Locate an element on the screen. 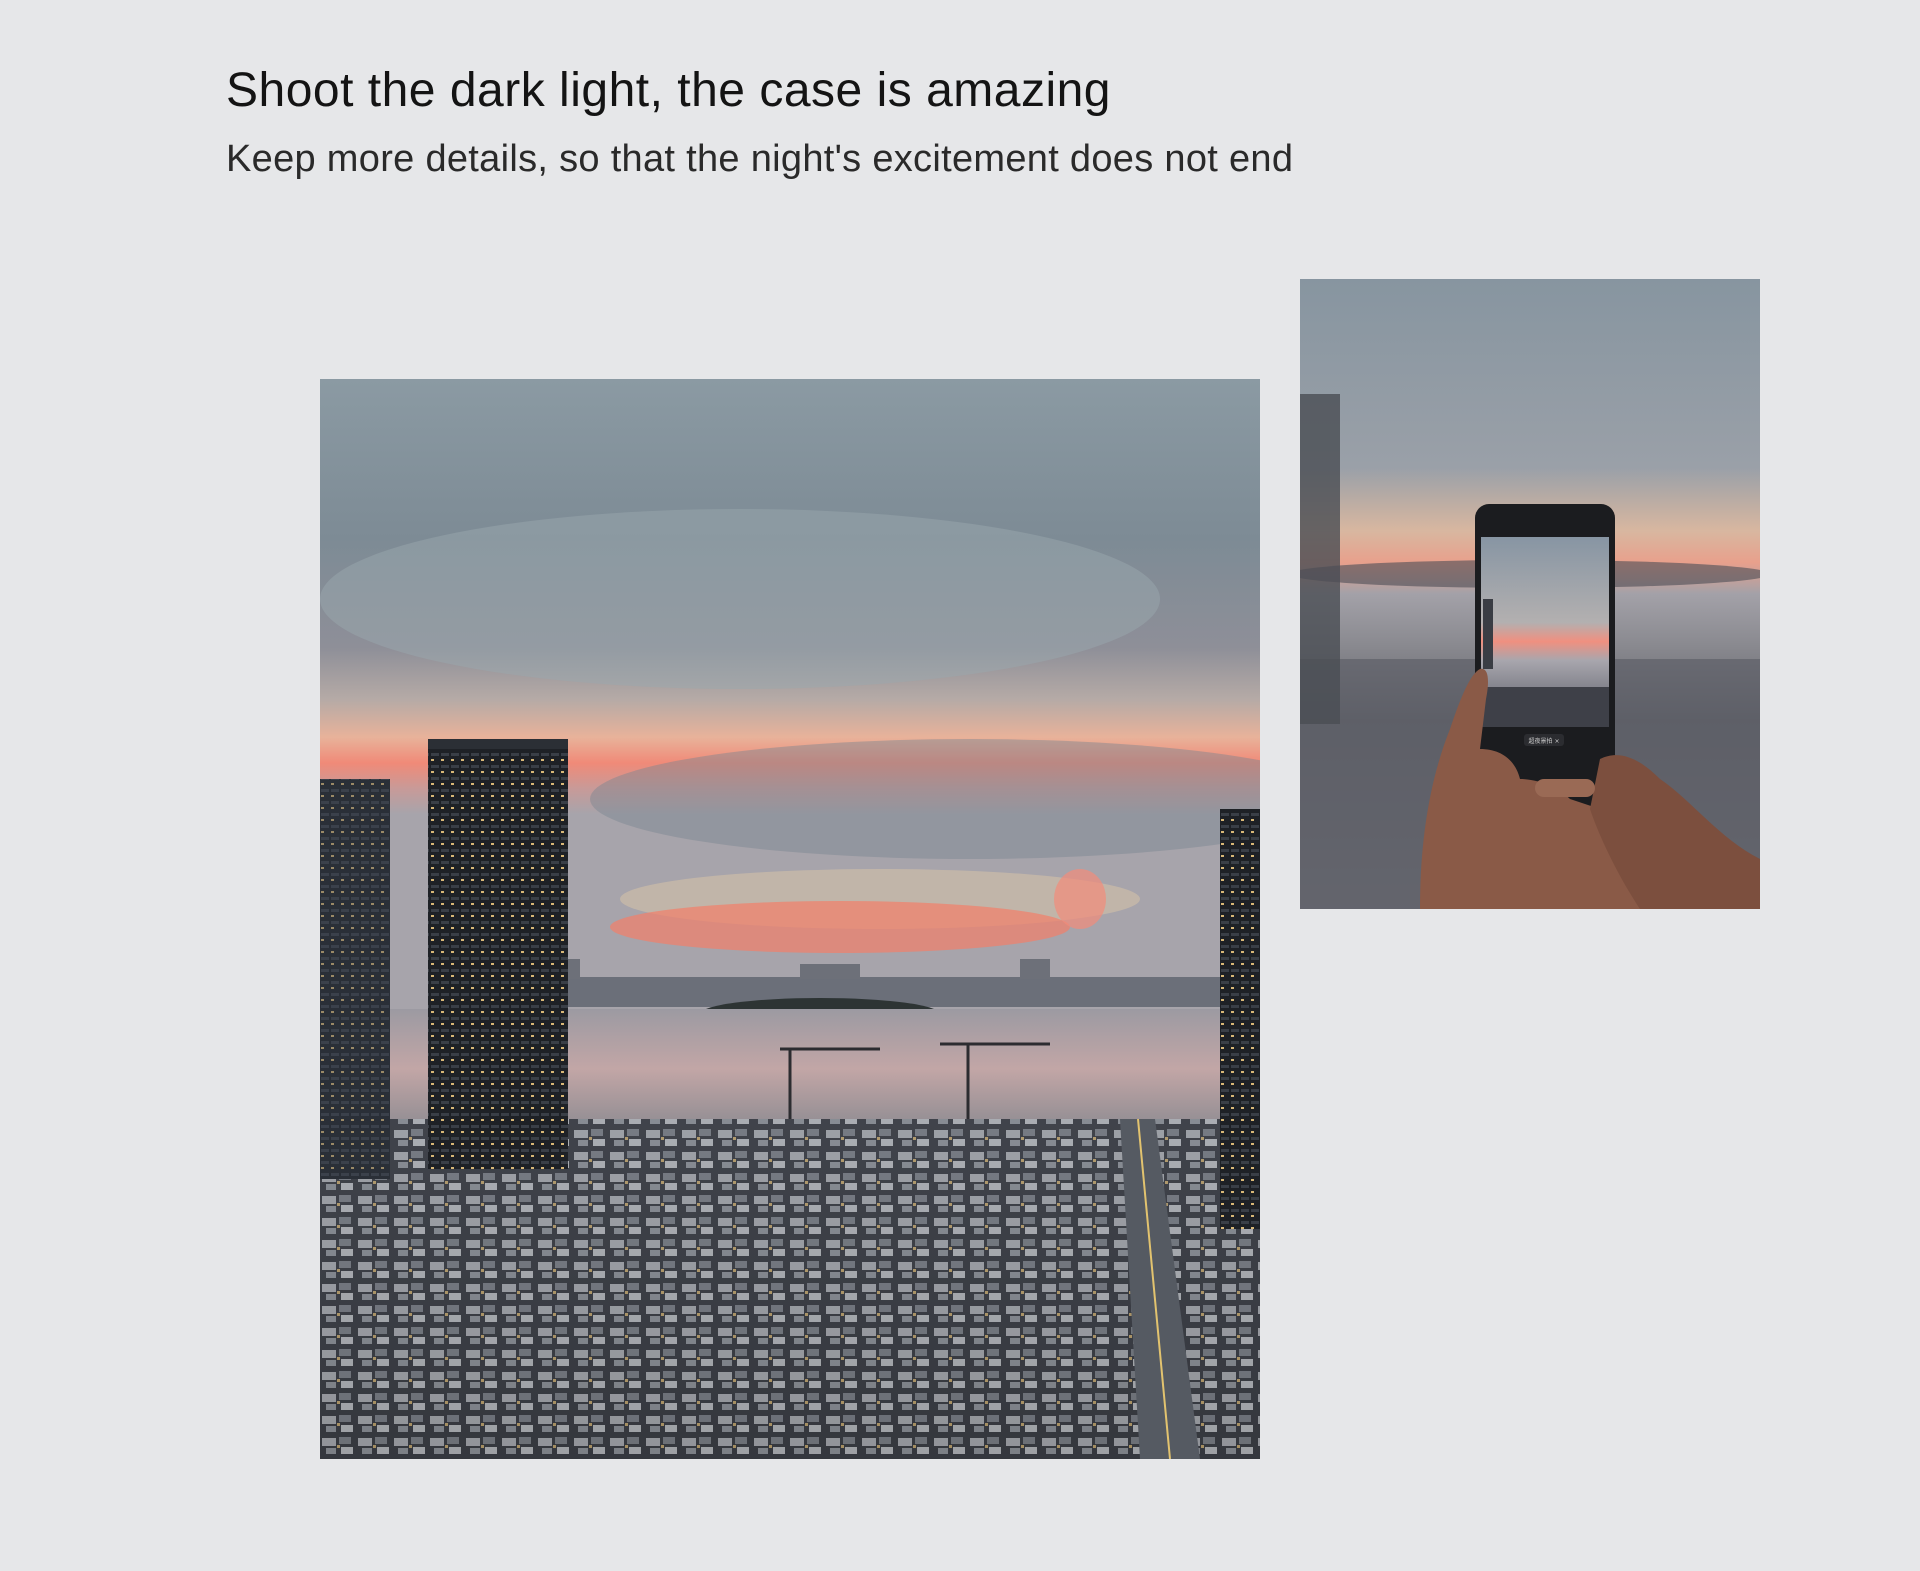 This screenshot has width=1920, height=1571. phone-shooting-photo: 超夜景拍 × is located at coordinates (1530, 594).